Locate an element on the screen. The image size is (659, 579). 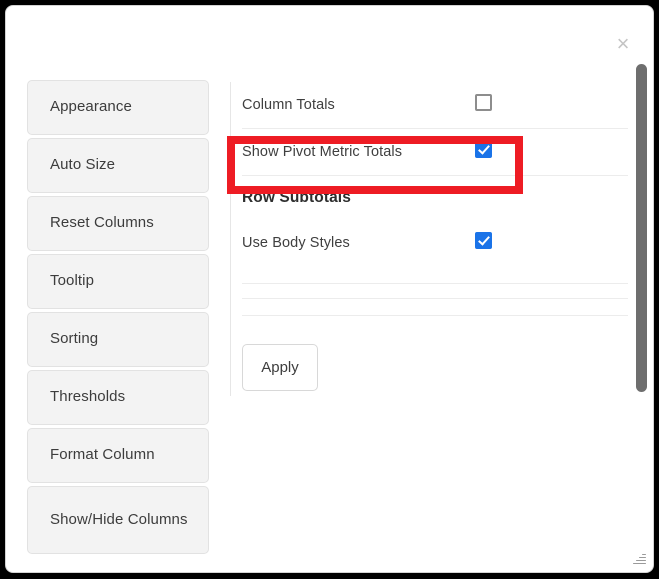
sidebar-panel-divider is located at coordinates (230, 239).